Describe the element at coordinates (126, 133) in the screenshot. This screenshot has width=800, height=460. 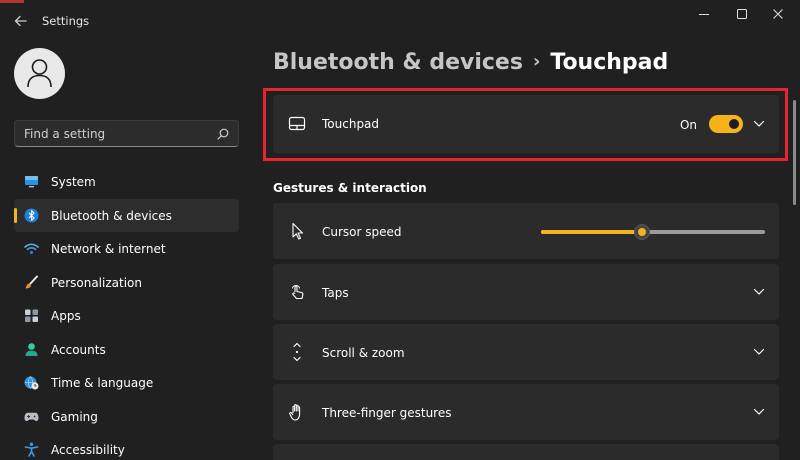
I see `search-box: Find a setting` at that location.